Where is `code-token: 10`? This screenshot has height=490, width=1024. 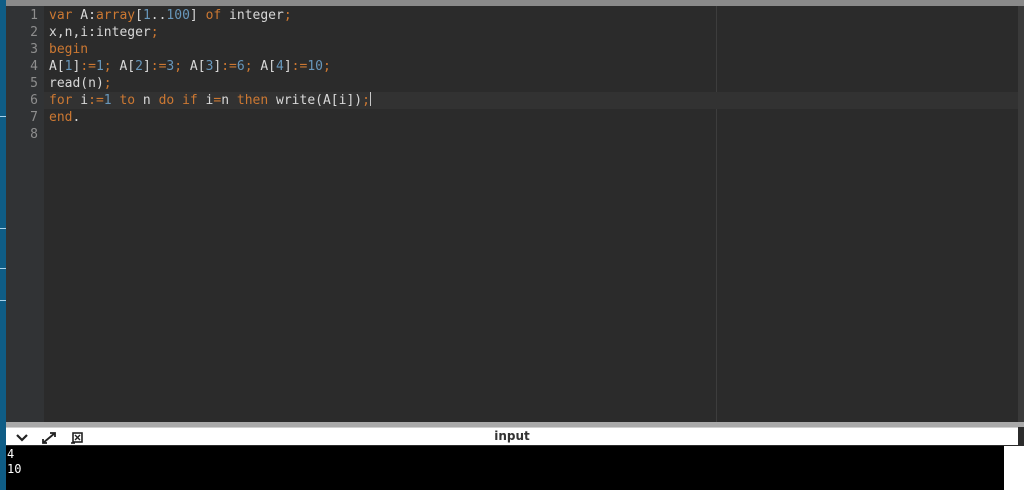 code-token: 10 is located at coordinates (315, 66).